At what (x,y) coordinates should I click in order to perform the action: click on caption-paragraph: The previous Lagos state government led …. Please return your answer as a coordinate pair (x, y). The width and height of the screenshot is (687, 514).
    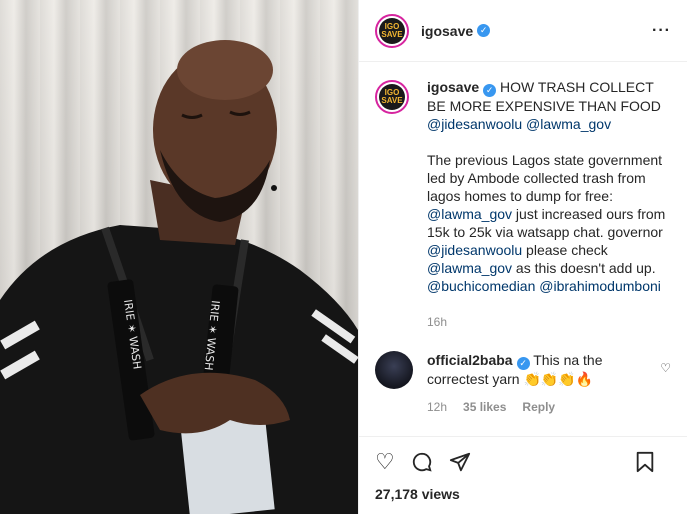
    Looking at the image, I should click on (546, 223).